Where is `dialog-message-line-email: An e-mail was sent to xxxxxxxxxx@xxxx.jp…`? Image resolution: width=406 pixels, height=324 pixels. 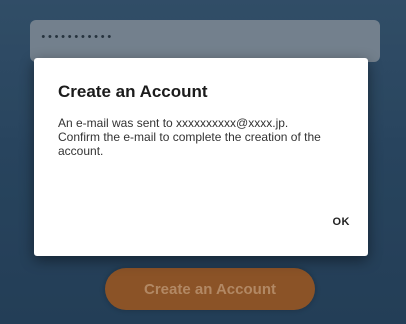
dialog-message-line-email: An e-mail was sent to xxxxxxxxxx@xxxx.jp… is located at coordinates (173, 123).